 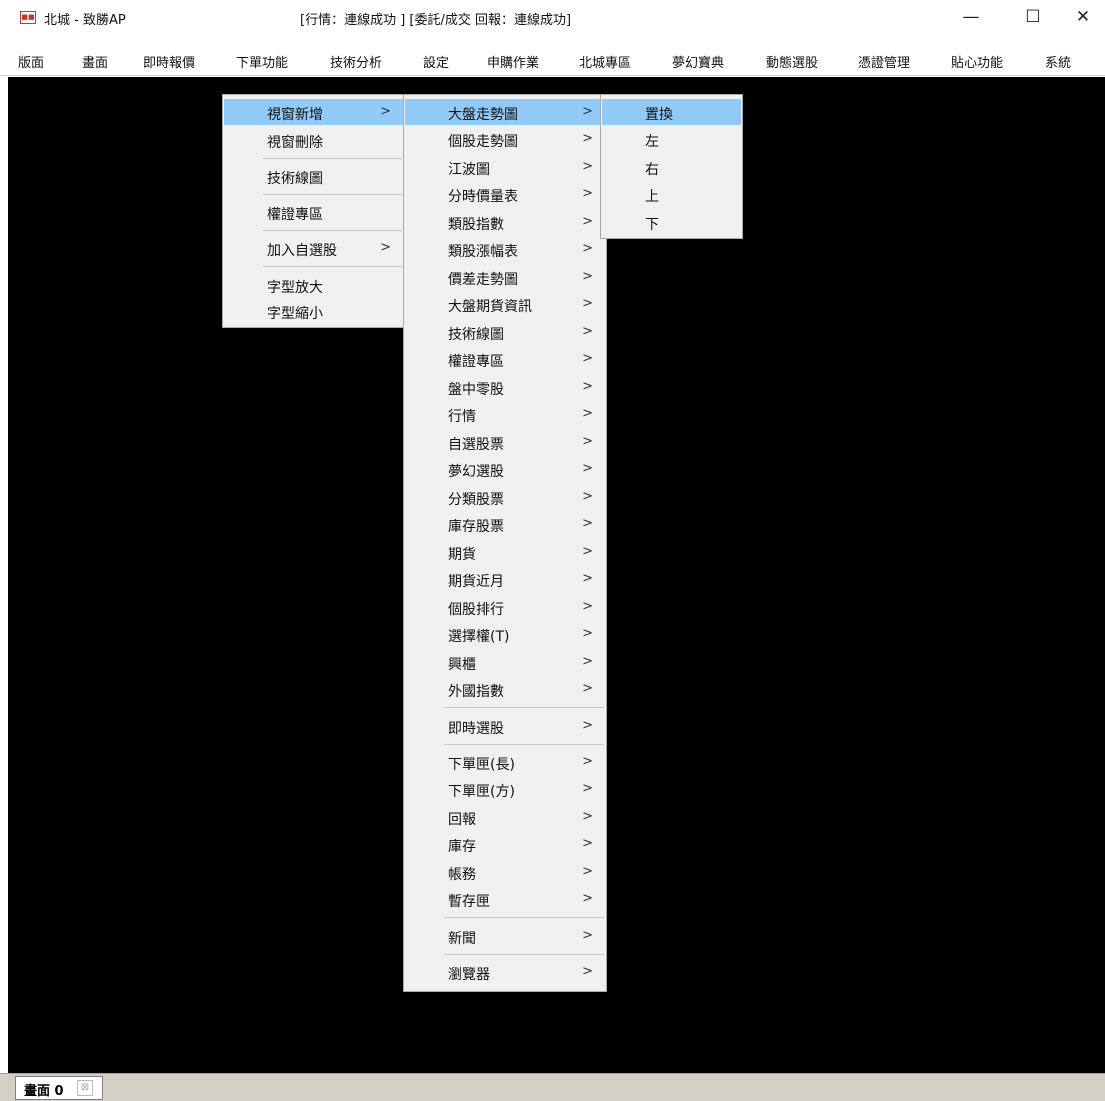 I want to click on submenu-item: 新聞 >, so click(x=505, y=936).